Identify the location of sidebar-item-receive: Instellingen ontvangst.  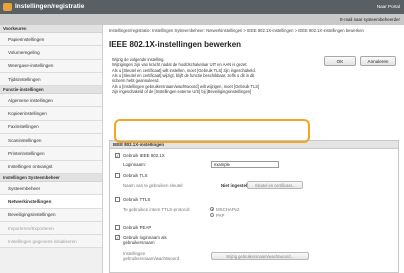
(51, 167).